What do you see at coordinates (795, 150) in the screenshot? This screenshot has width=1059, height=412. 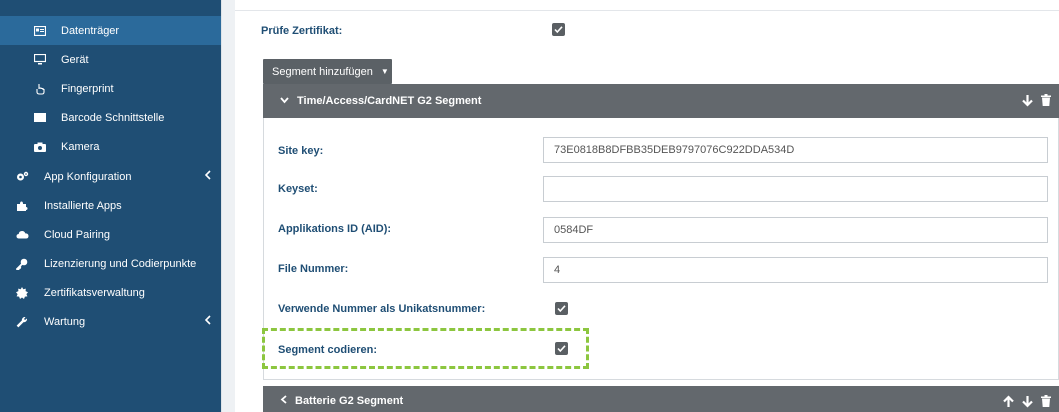 I see `site-key-input: 73E0818B8DFBB35DEB9797076C922DDA534D` at bounding box center [795, 150].